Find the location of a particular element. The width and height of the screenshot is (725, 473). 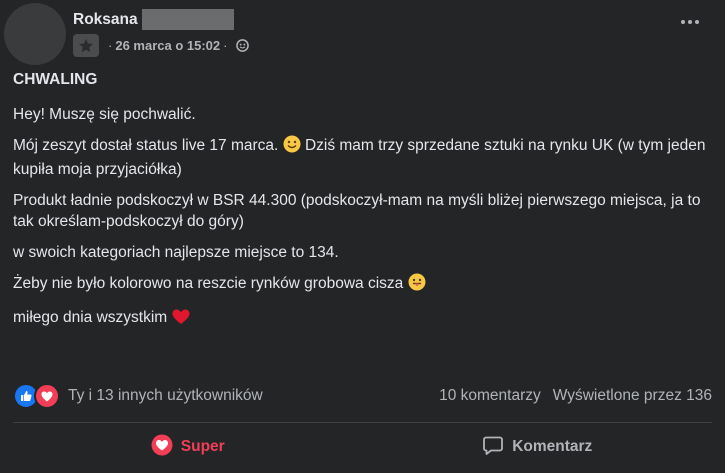

more-options-icon is located at coordinates (690, 22).